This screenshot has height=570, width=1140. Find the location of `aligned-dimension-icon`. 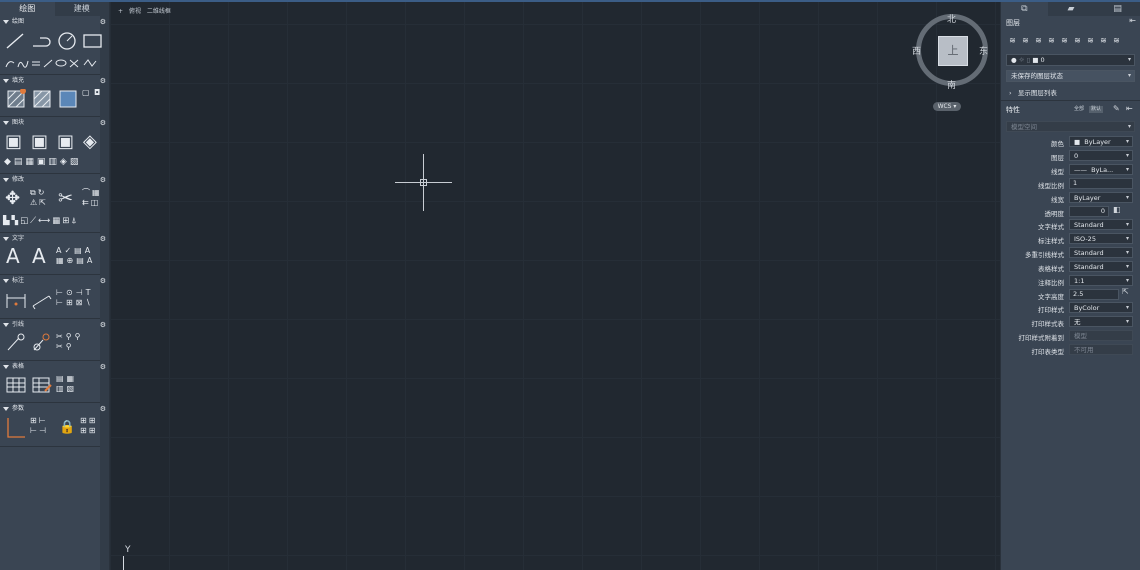

aligned-dimension-icon is located at coordinates (42, 300).